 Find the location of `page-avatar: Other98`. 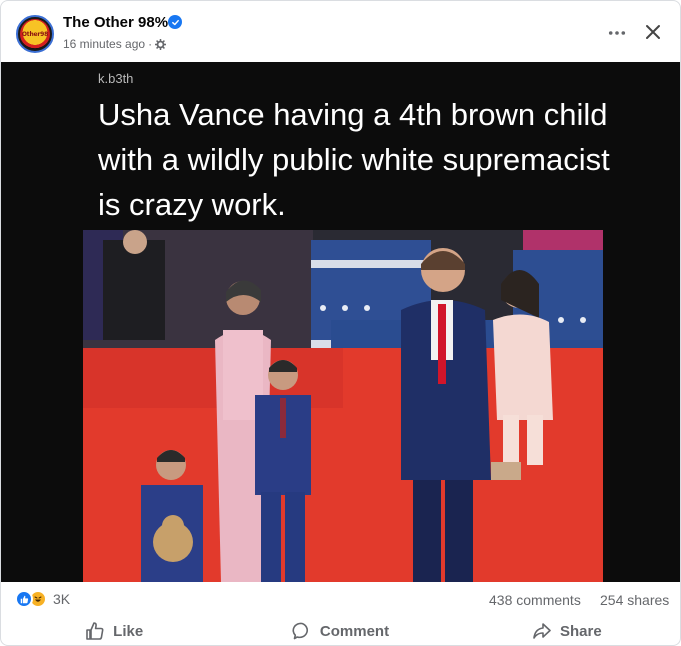

page-avatar: Other98 is located at coordinates (35, 34).